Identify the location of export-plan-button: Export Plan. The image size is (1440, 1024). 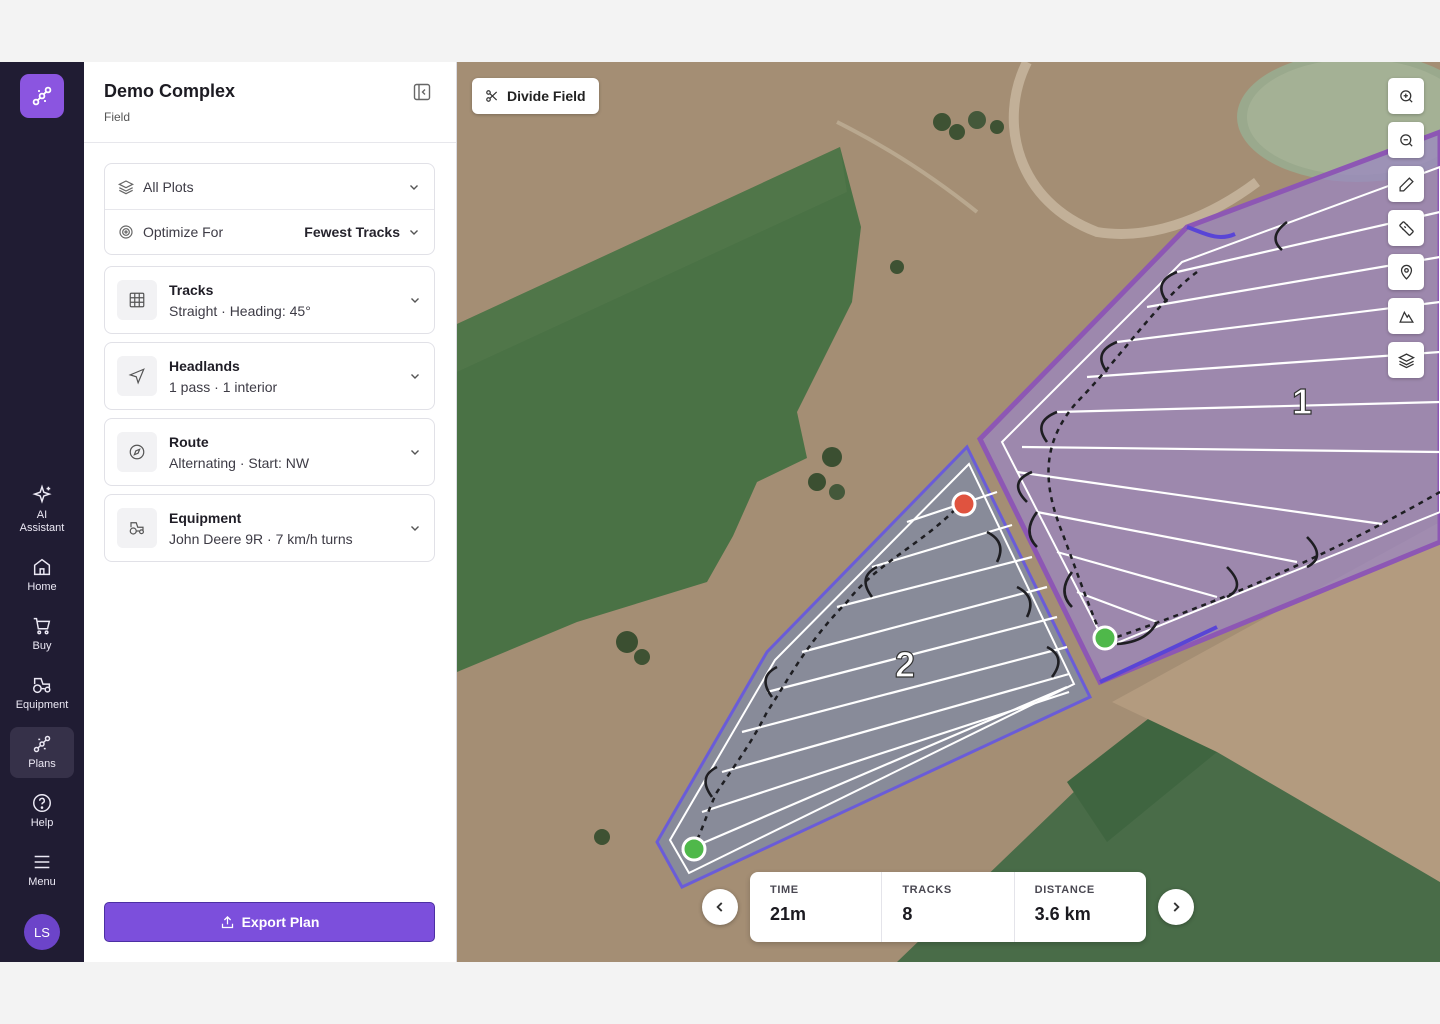
(269, 922).